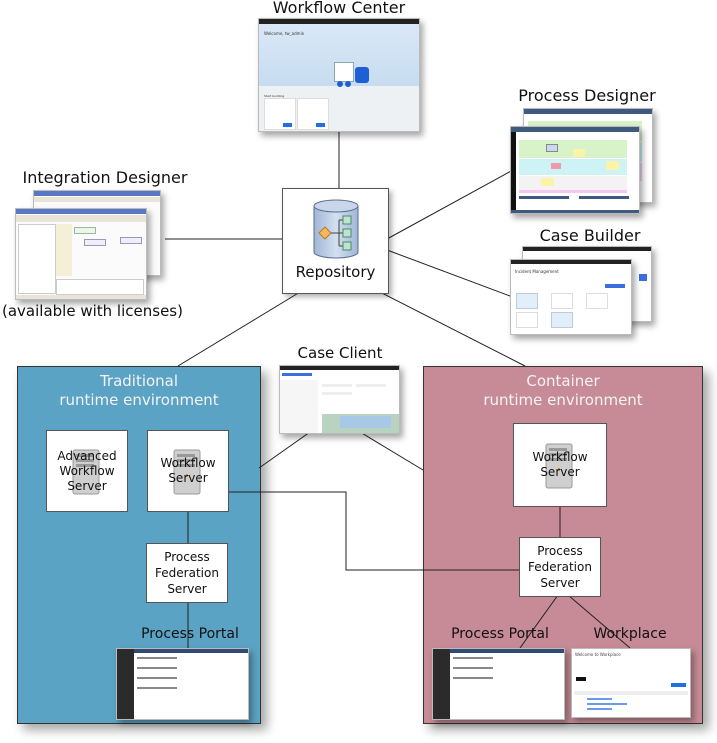  I want to click on case-client-screenshot, so click(339, 399).